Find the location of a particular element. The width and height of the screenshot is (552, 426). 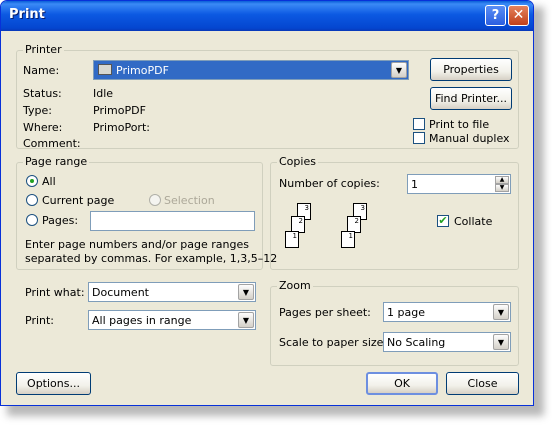

scale-to-paper-select: No Scaling ▼ is located at coordinates (447, 342).